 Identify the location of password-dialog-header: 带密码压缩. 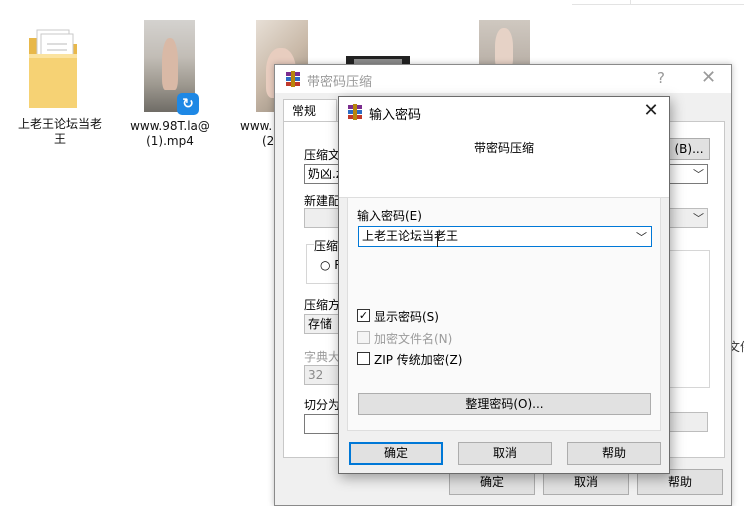
(504, 162).